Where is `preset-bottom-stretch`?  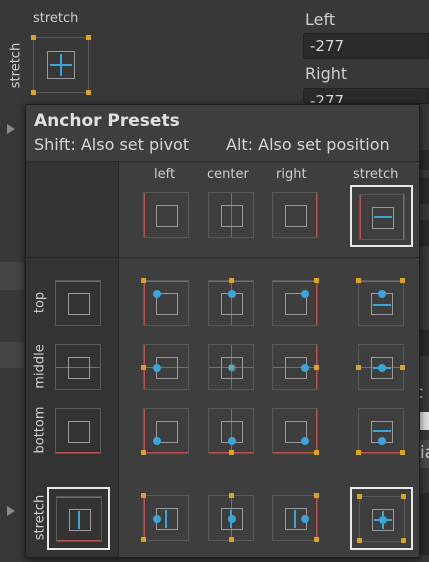 preset-bottom-stretch is located at coordinates (380, 431).